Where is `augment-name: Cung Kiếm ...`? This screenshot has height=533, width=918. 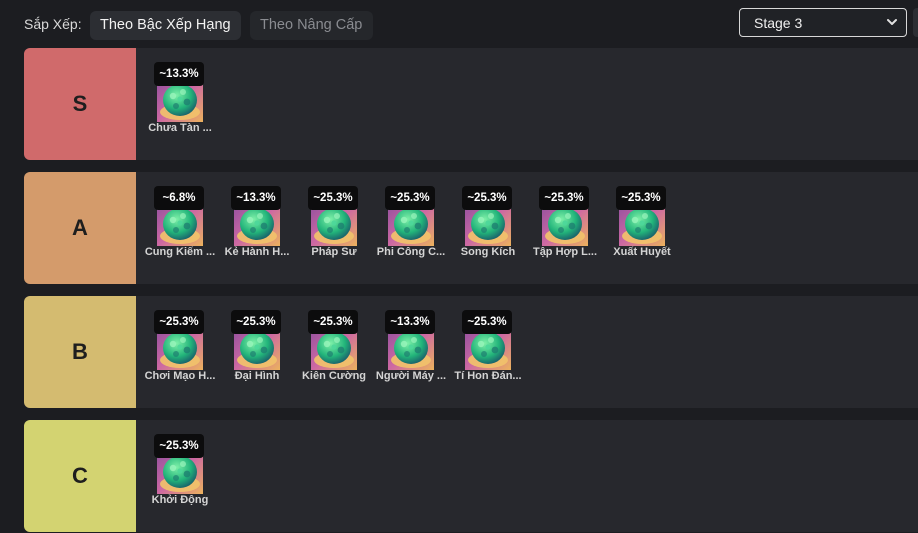 augment-name: Cung Kiếm ... is located at coordinates (180, 252).